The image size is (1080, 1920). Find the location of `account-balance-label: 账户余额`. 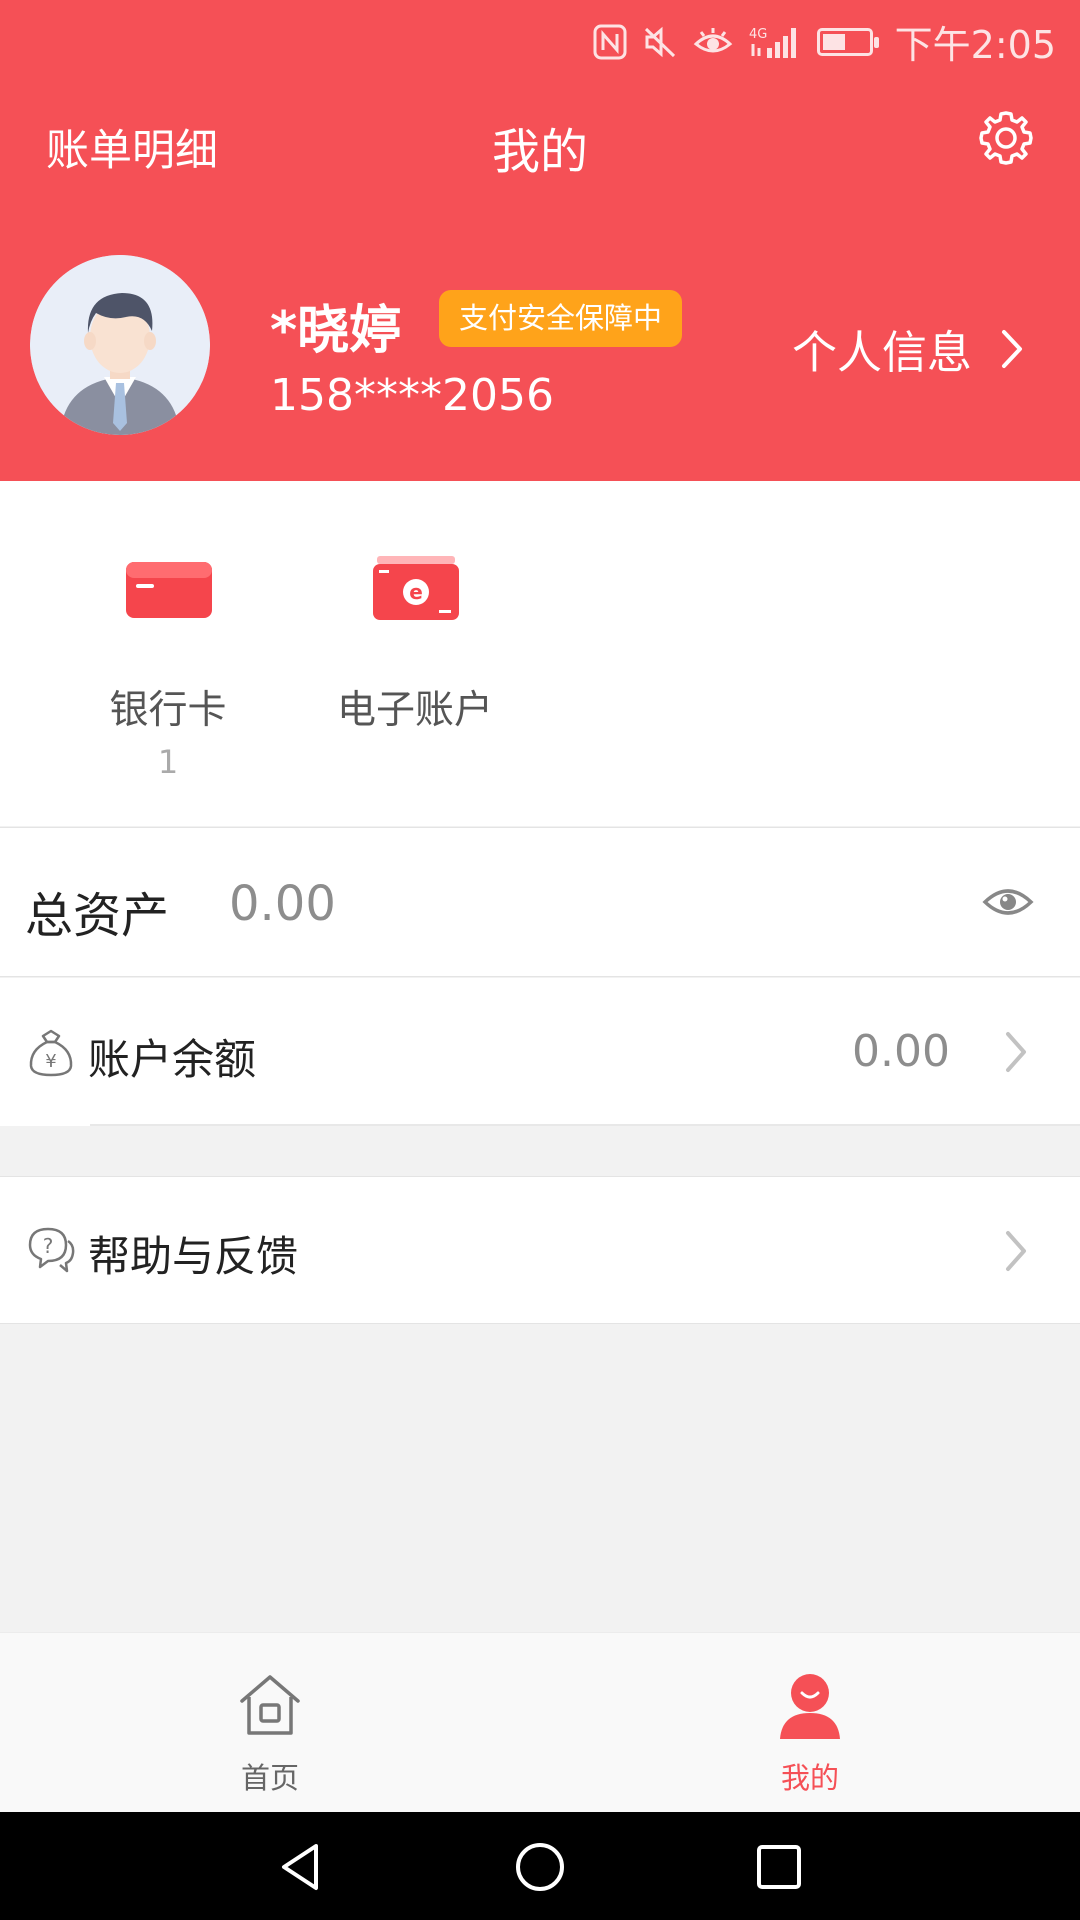

account-balance-label: 账户余额 is located at coordinates (172, 1059).